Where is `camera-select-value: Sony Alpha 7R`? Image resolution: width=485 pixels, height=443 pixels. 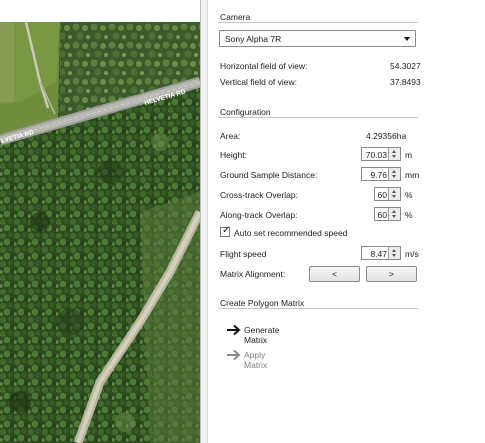
camera-select-value: Sony Alpha 7R is located at coordinates (253, 39).